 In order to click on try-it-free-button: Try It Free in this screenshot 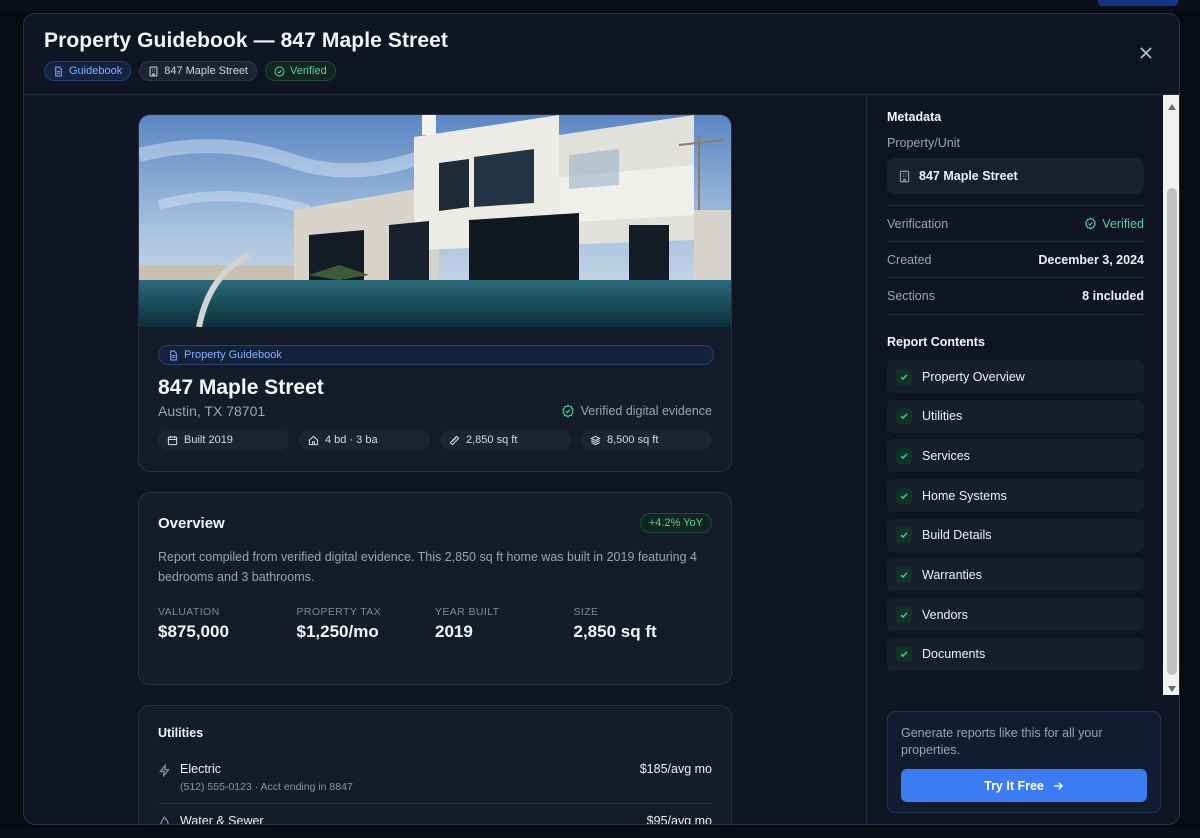, I will do `click(1024, 785)`.